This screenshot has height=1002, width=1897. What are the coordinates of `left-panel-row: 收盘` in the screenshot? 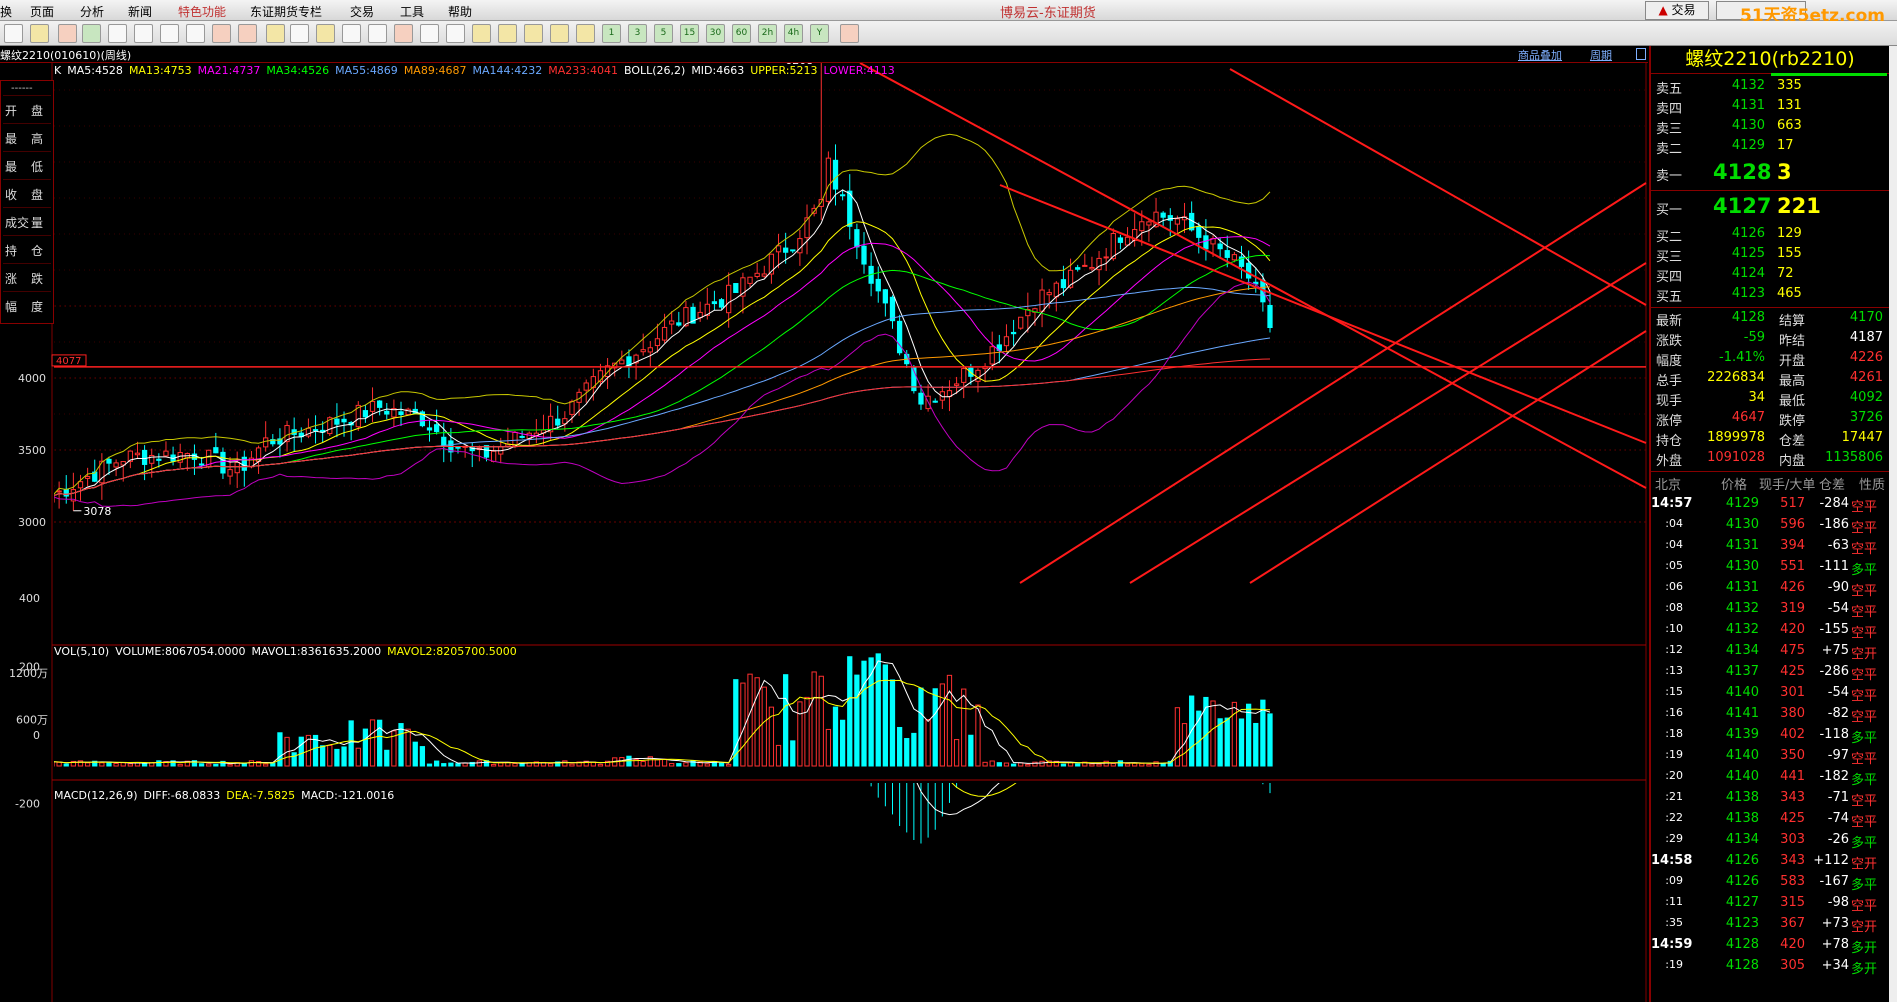 It's located at (27, 192).